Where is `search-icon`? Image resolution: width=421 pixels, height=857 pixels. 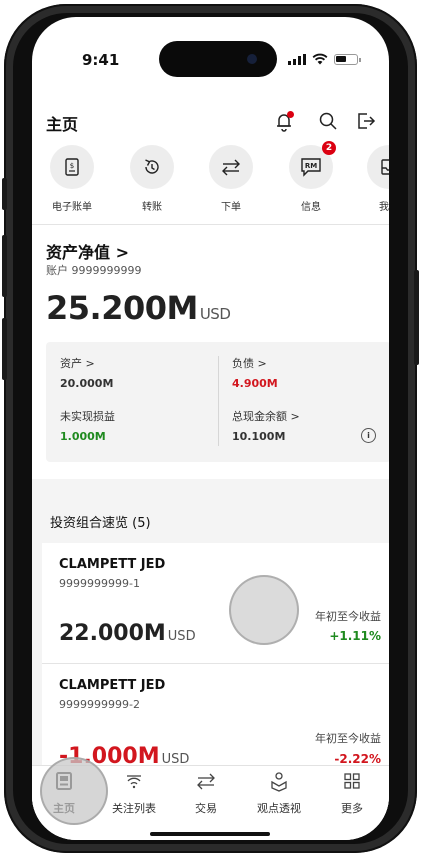
search-icon is located at coordinates (328, 121).